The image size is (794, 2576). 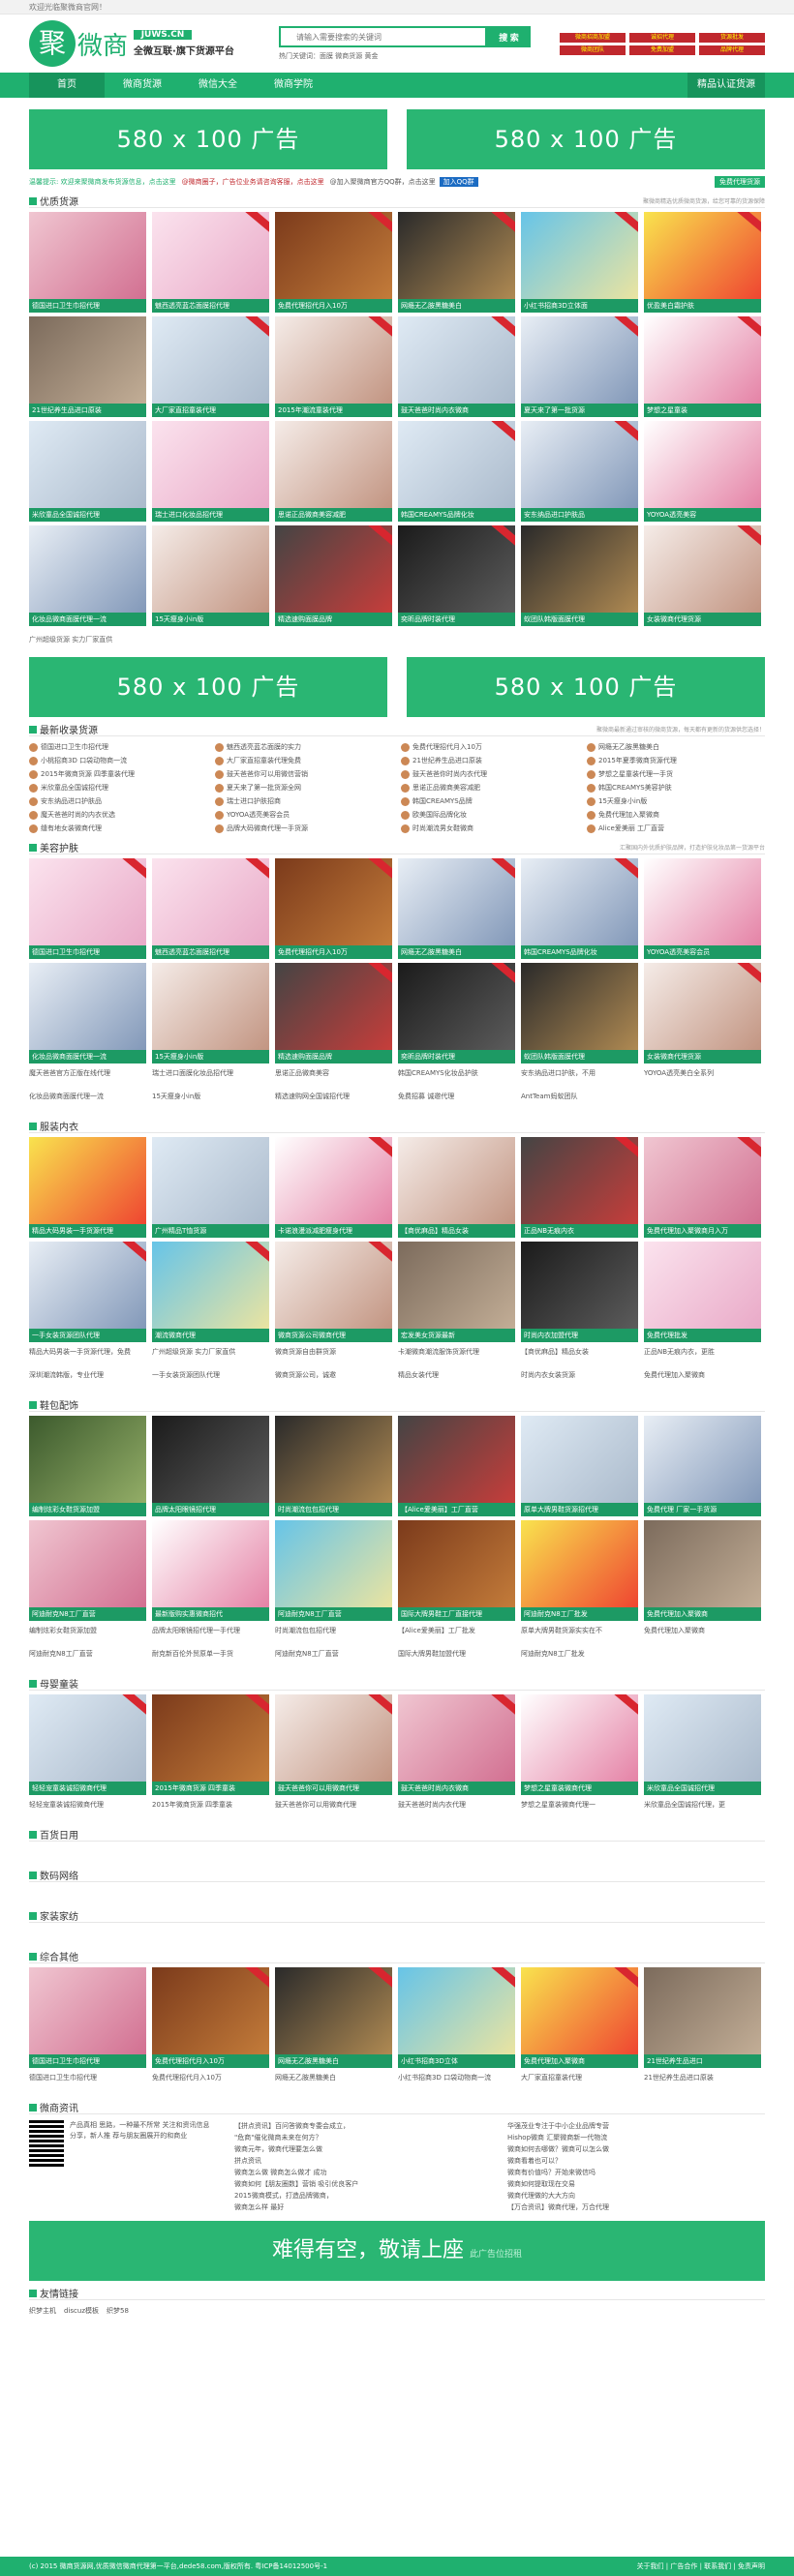 What do you see at coordinates (726, 85) in the screenshot?
I see `nav-certified: 精品认证货源` at bounding box center [726, 85].